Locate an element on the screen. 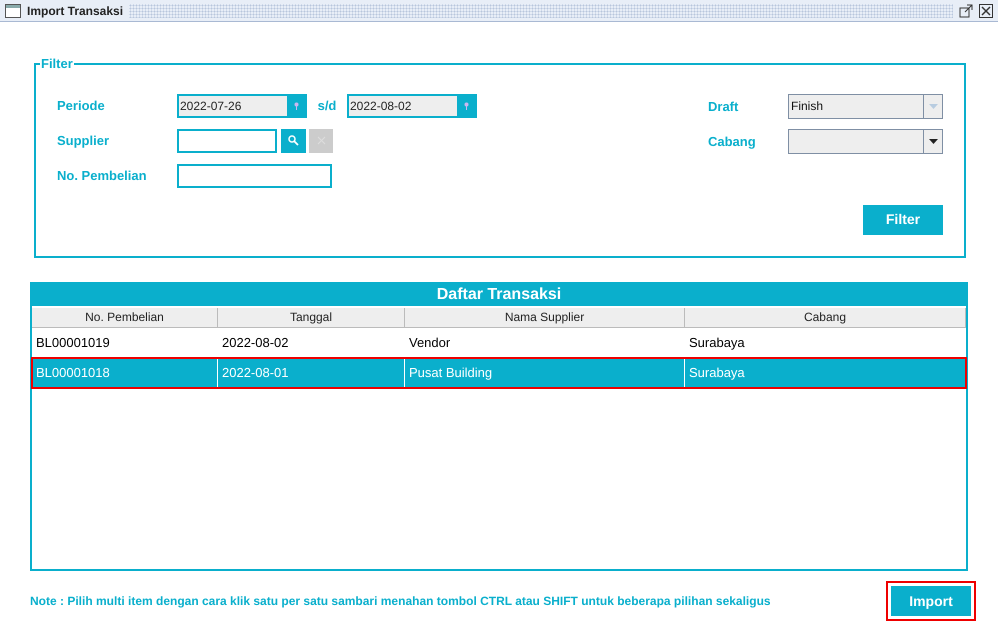  search-button is located at coordinates (293, 140).